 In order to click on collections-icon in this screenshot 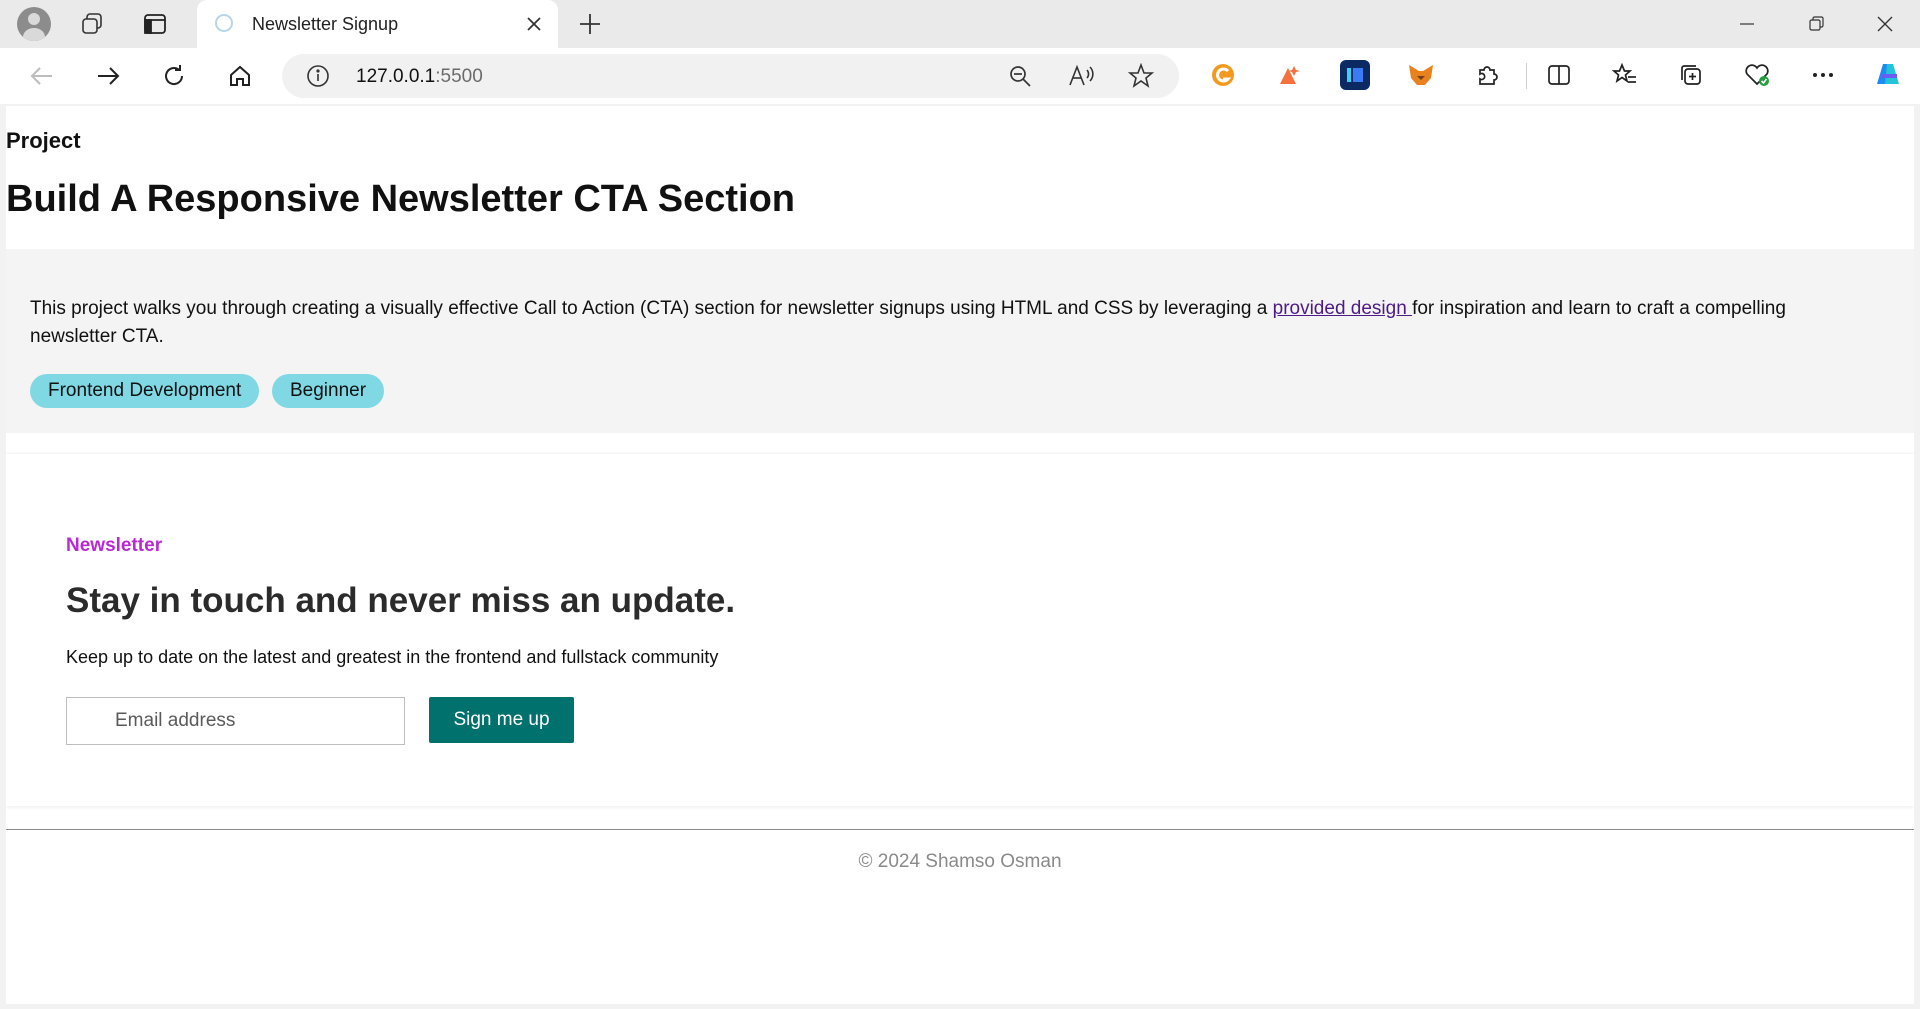, I will do `click(1691, 75)`.